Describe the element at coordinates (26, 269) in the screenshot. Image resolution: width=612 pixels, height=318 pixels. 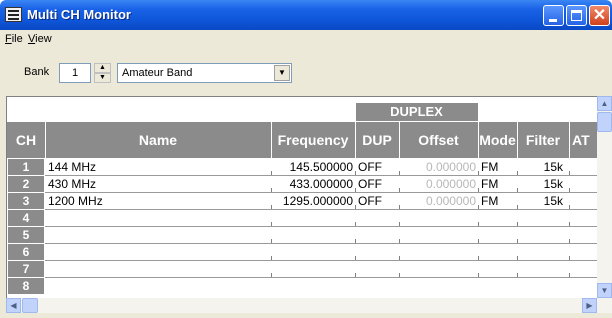
I see `row-number: 7` at that location.